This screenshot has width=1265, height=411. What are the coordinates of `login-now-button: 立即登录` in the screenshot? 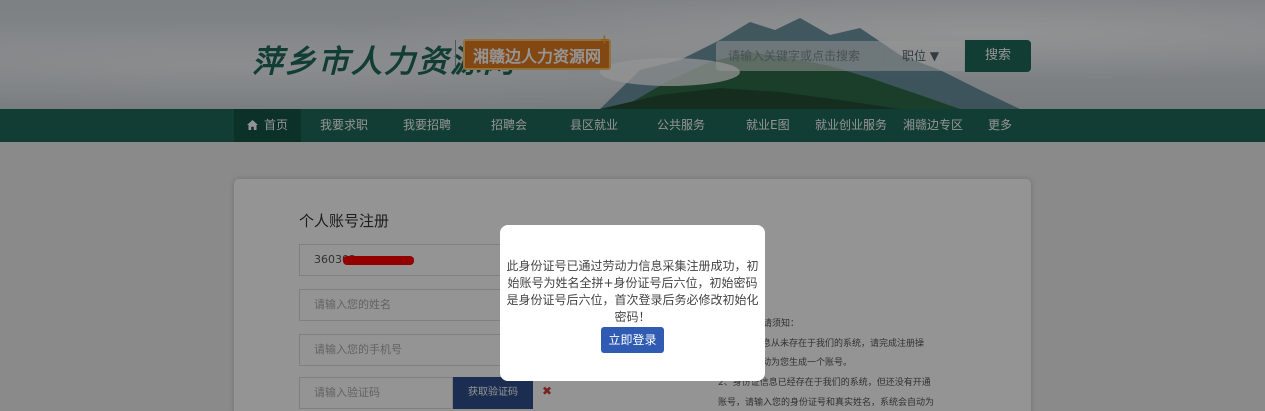 It's located at (632, 340).